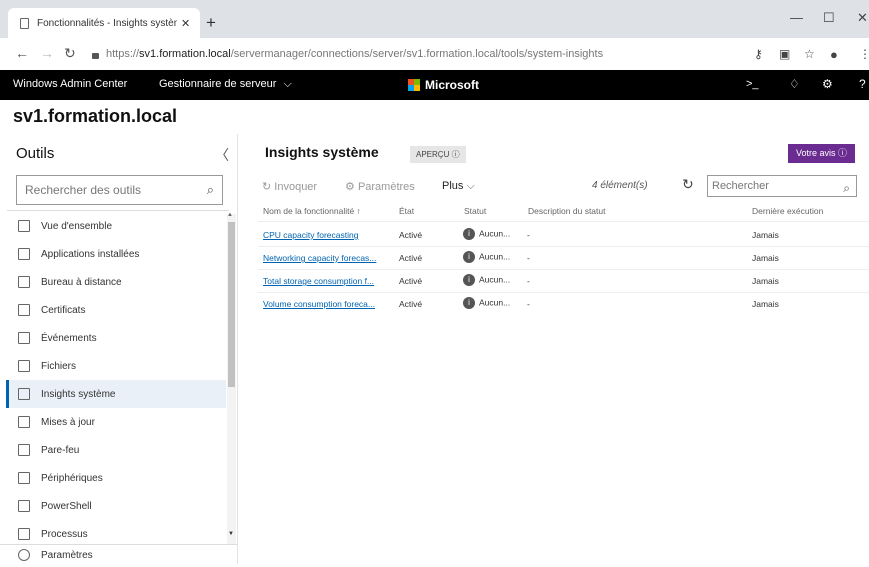  I want to click on tools-search-input: Rechercher des outils ⌕, so click(119, 190).